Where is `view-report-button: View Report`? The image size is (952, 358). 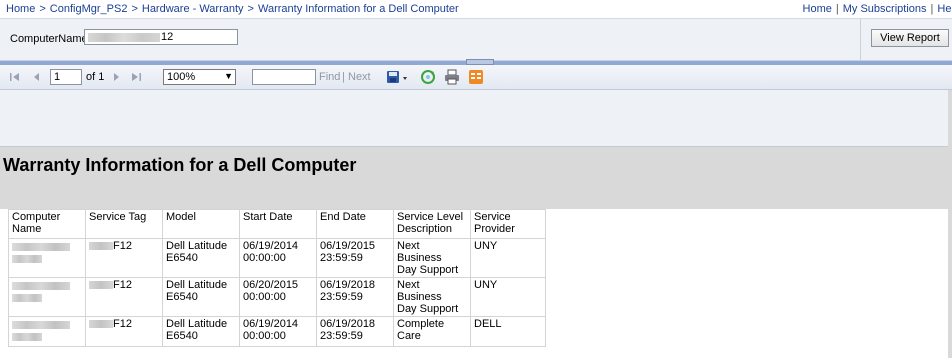
view-report-button: View Report is located at coordinates (910, 38).